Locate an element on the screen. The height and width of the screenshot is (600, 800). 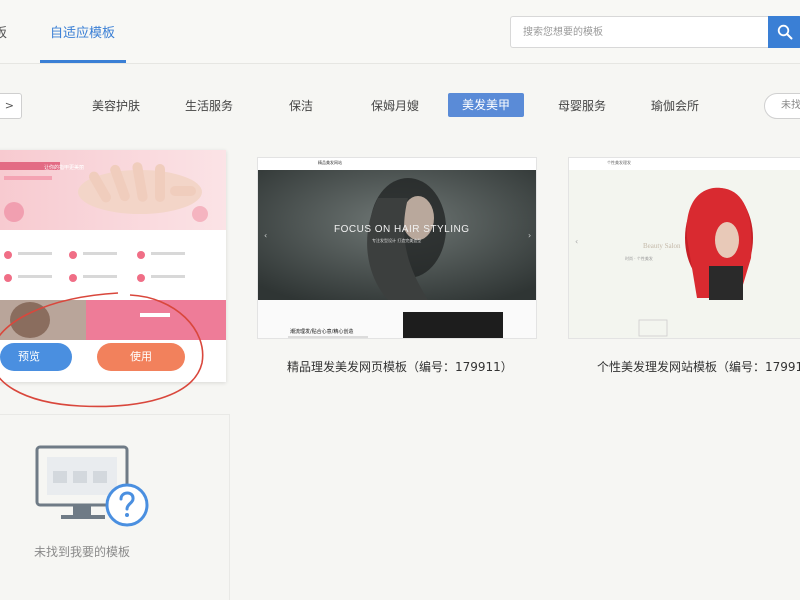
search-icon is located at coordinates (785, 32).